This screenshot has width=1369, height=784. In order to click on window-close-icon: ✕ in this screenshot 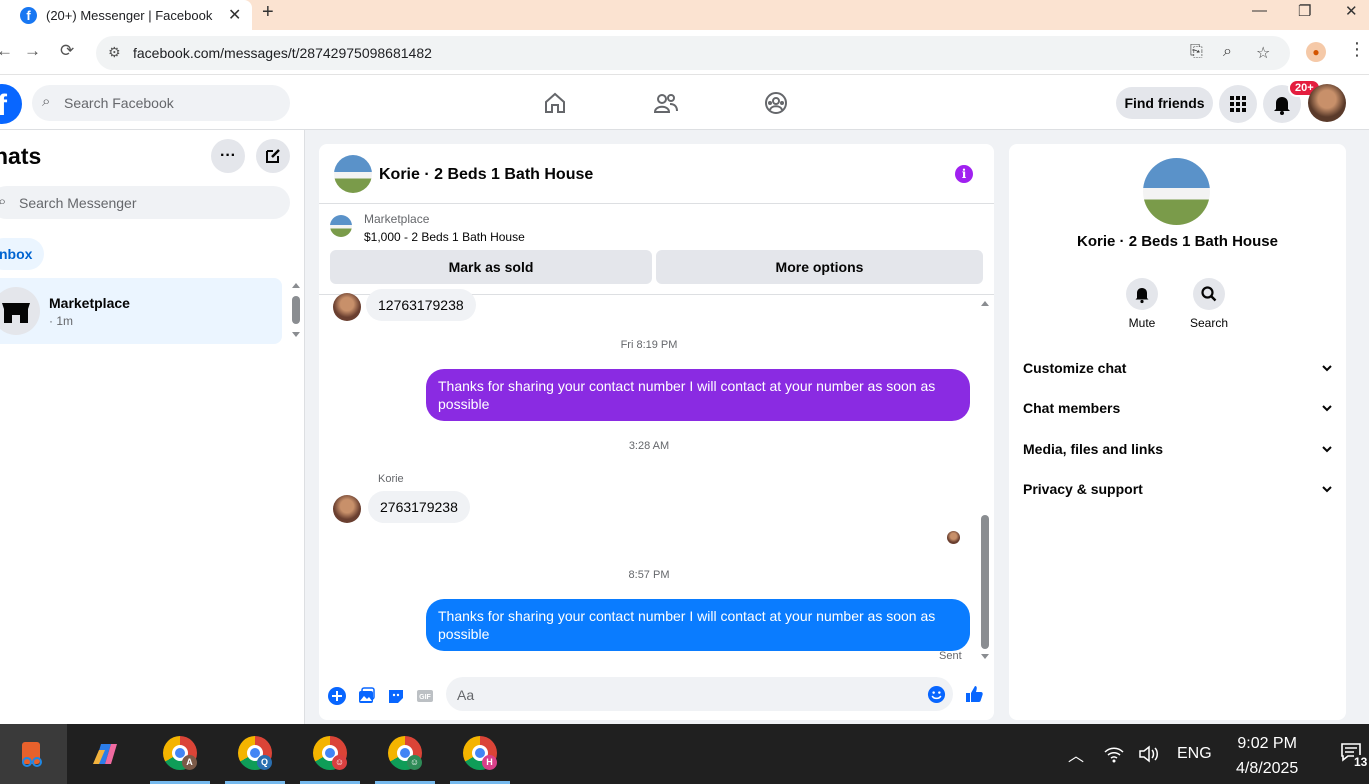, I will do `click(1351, 11)`.